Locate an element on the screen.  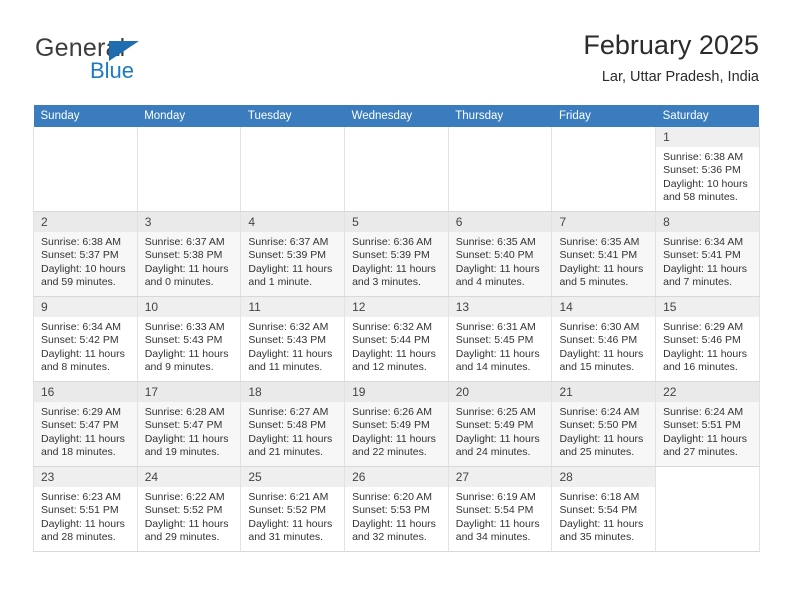
sunset-text: Sunset: 5:45 PM is located at coordinates (494, 340).